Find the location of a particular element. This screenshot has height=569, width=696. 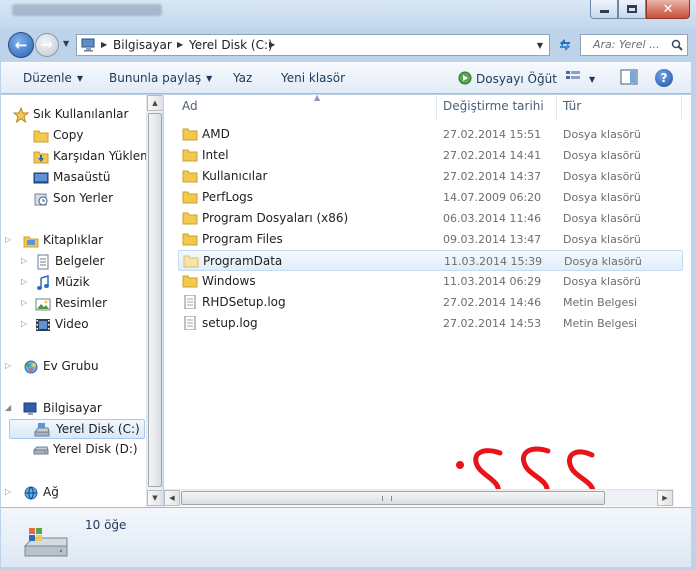

new-folder-button: Yeni klasör is located at coordinates (313, 78).